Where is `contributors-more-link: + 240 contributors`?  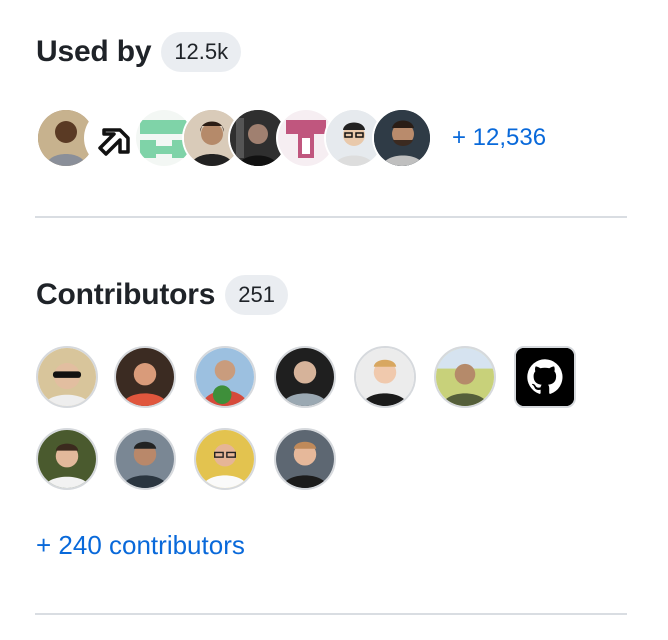 contributors-more-link: + 240 contributors is located at coordinates (140, 545).